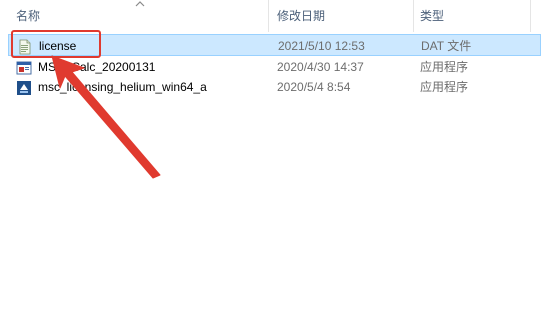 The height and width of the screenshot is (312, 541). I want to click on application-icon, so click(24, 68).